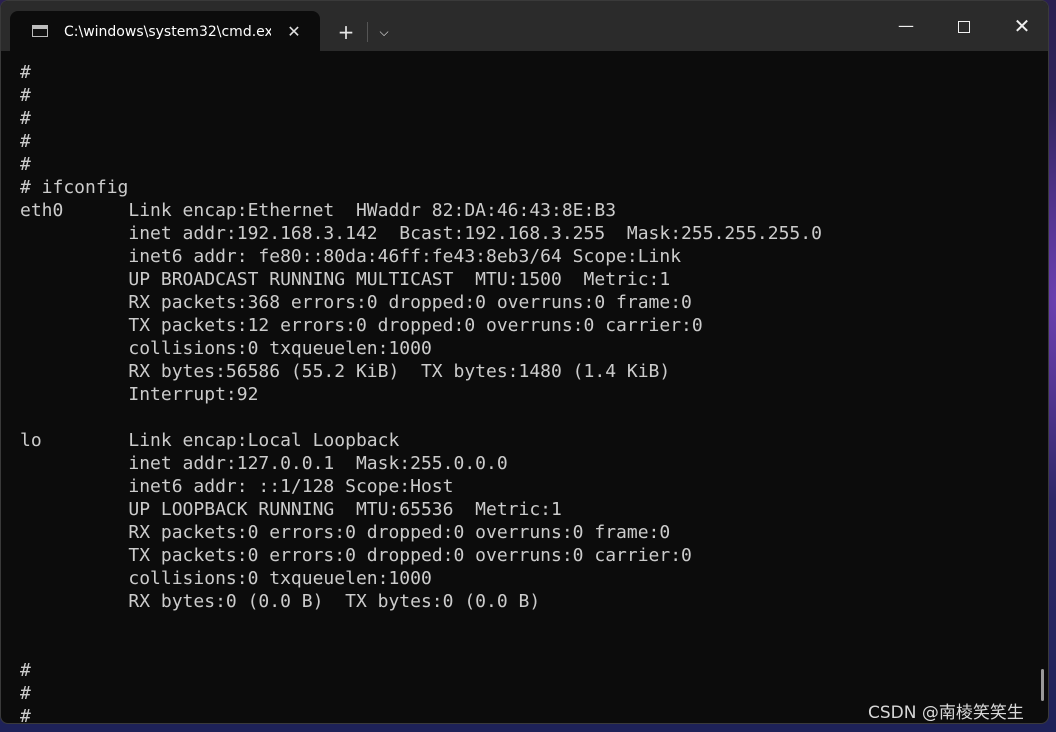  I want to click on cmd-icon, so click(40, 31).